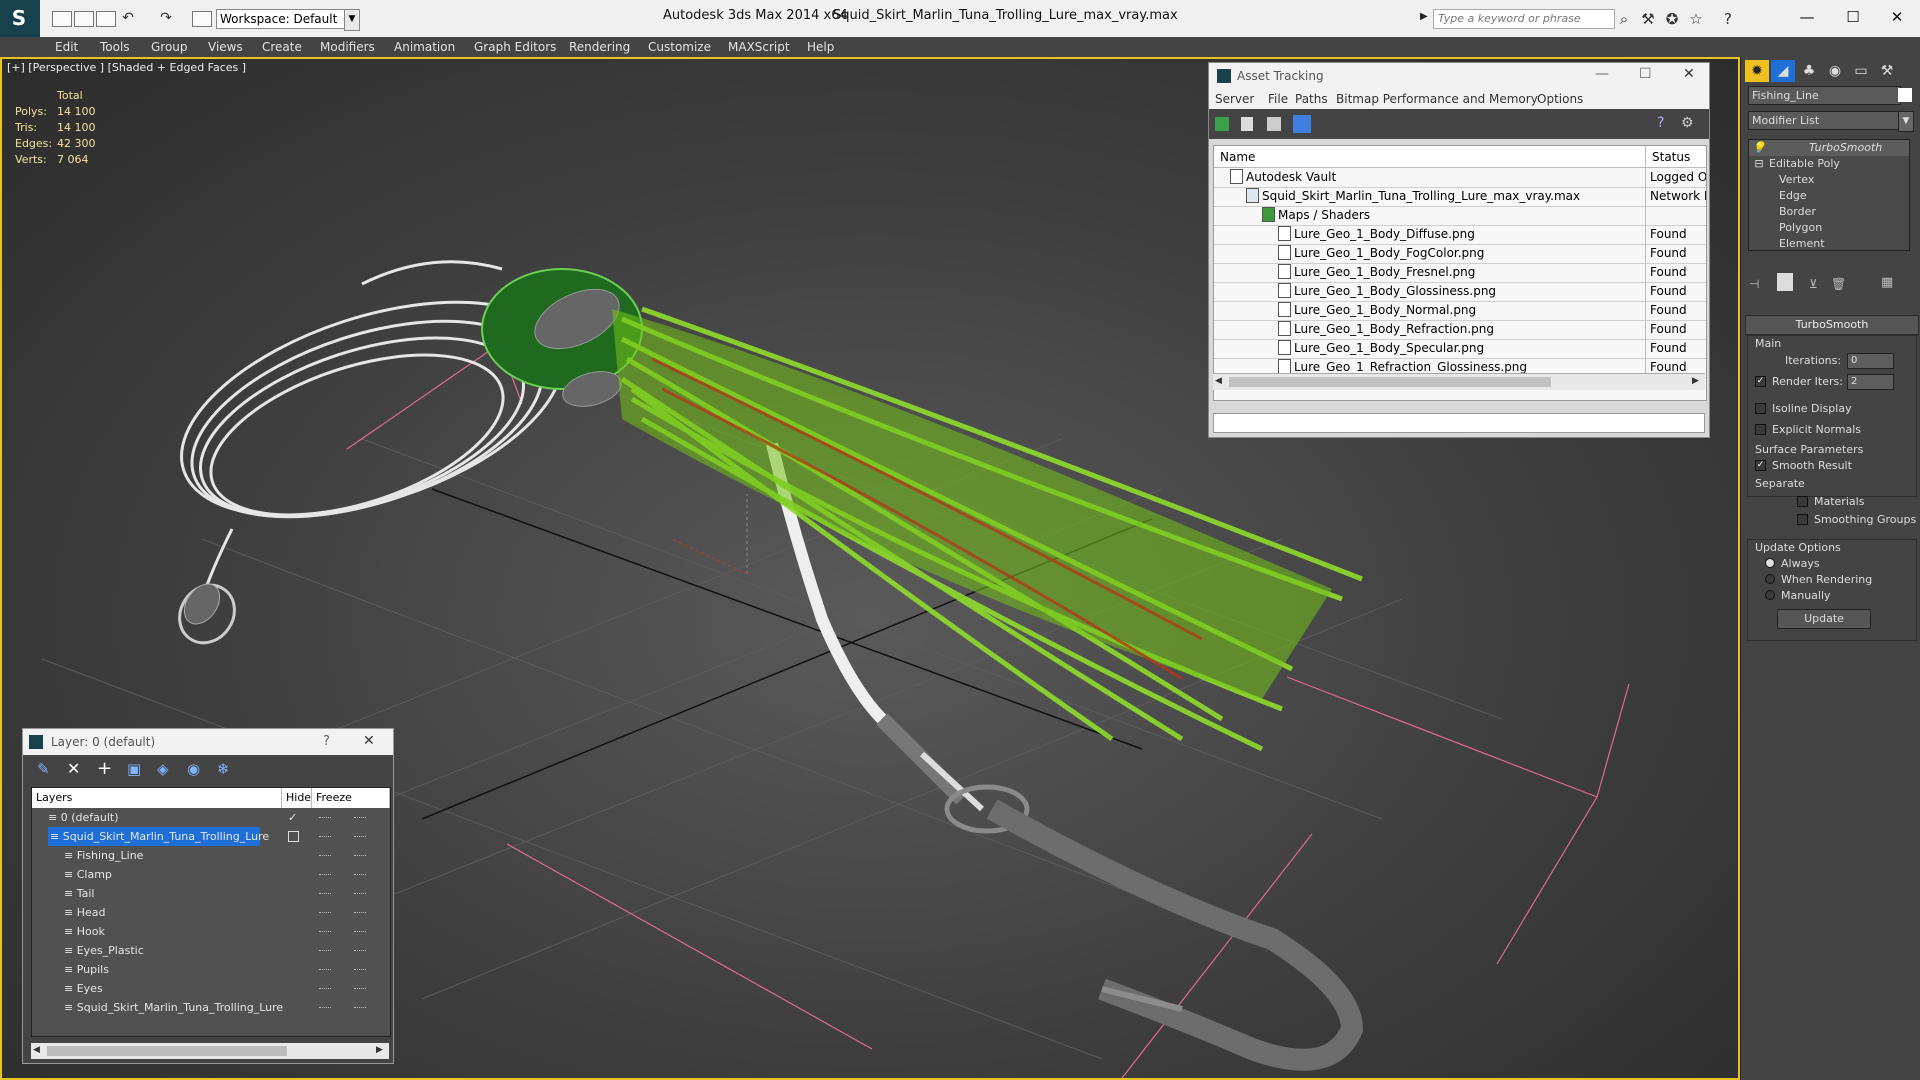  What do you see at coordinates (1754, 284) in the screenshot?
I see `pin-stack-icon: ⊣` at bounding box center [1754, 284].